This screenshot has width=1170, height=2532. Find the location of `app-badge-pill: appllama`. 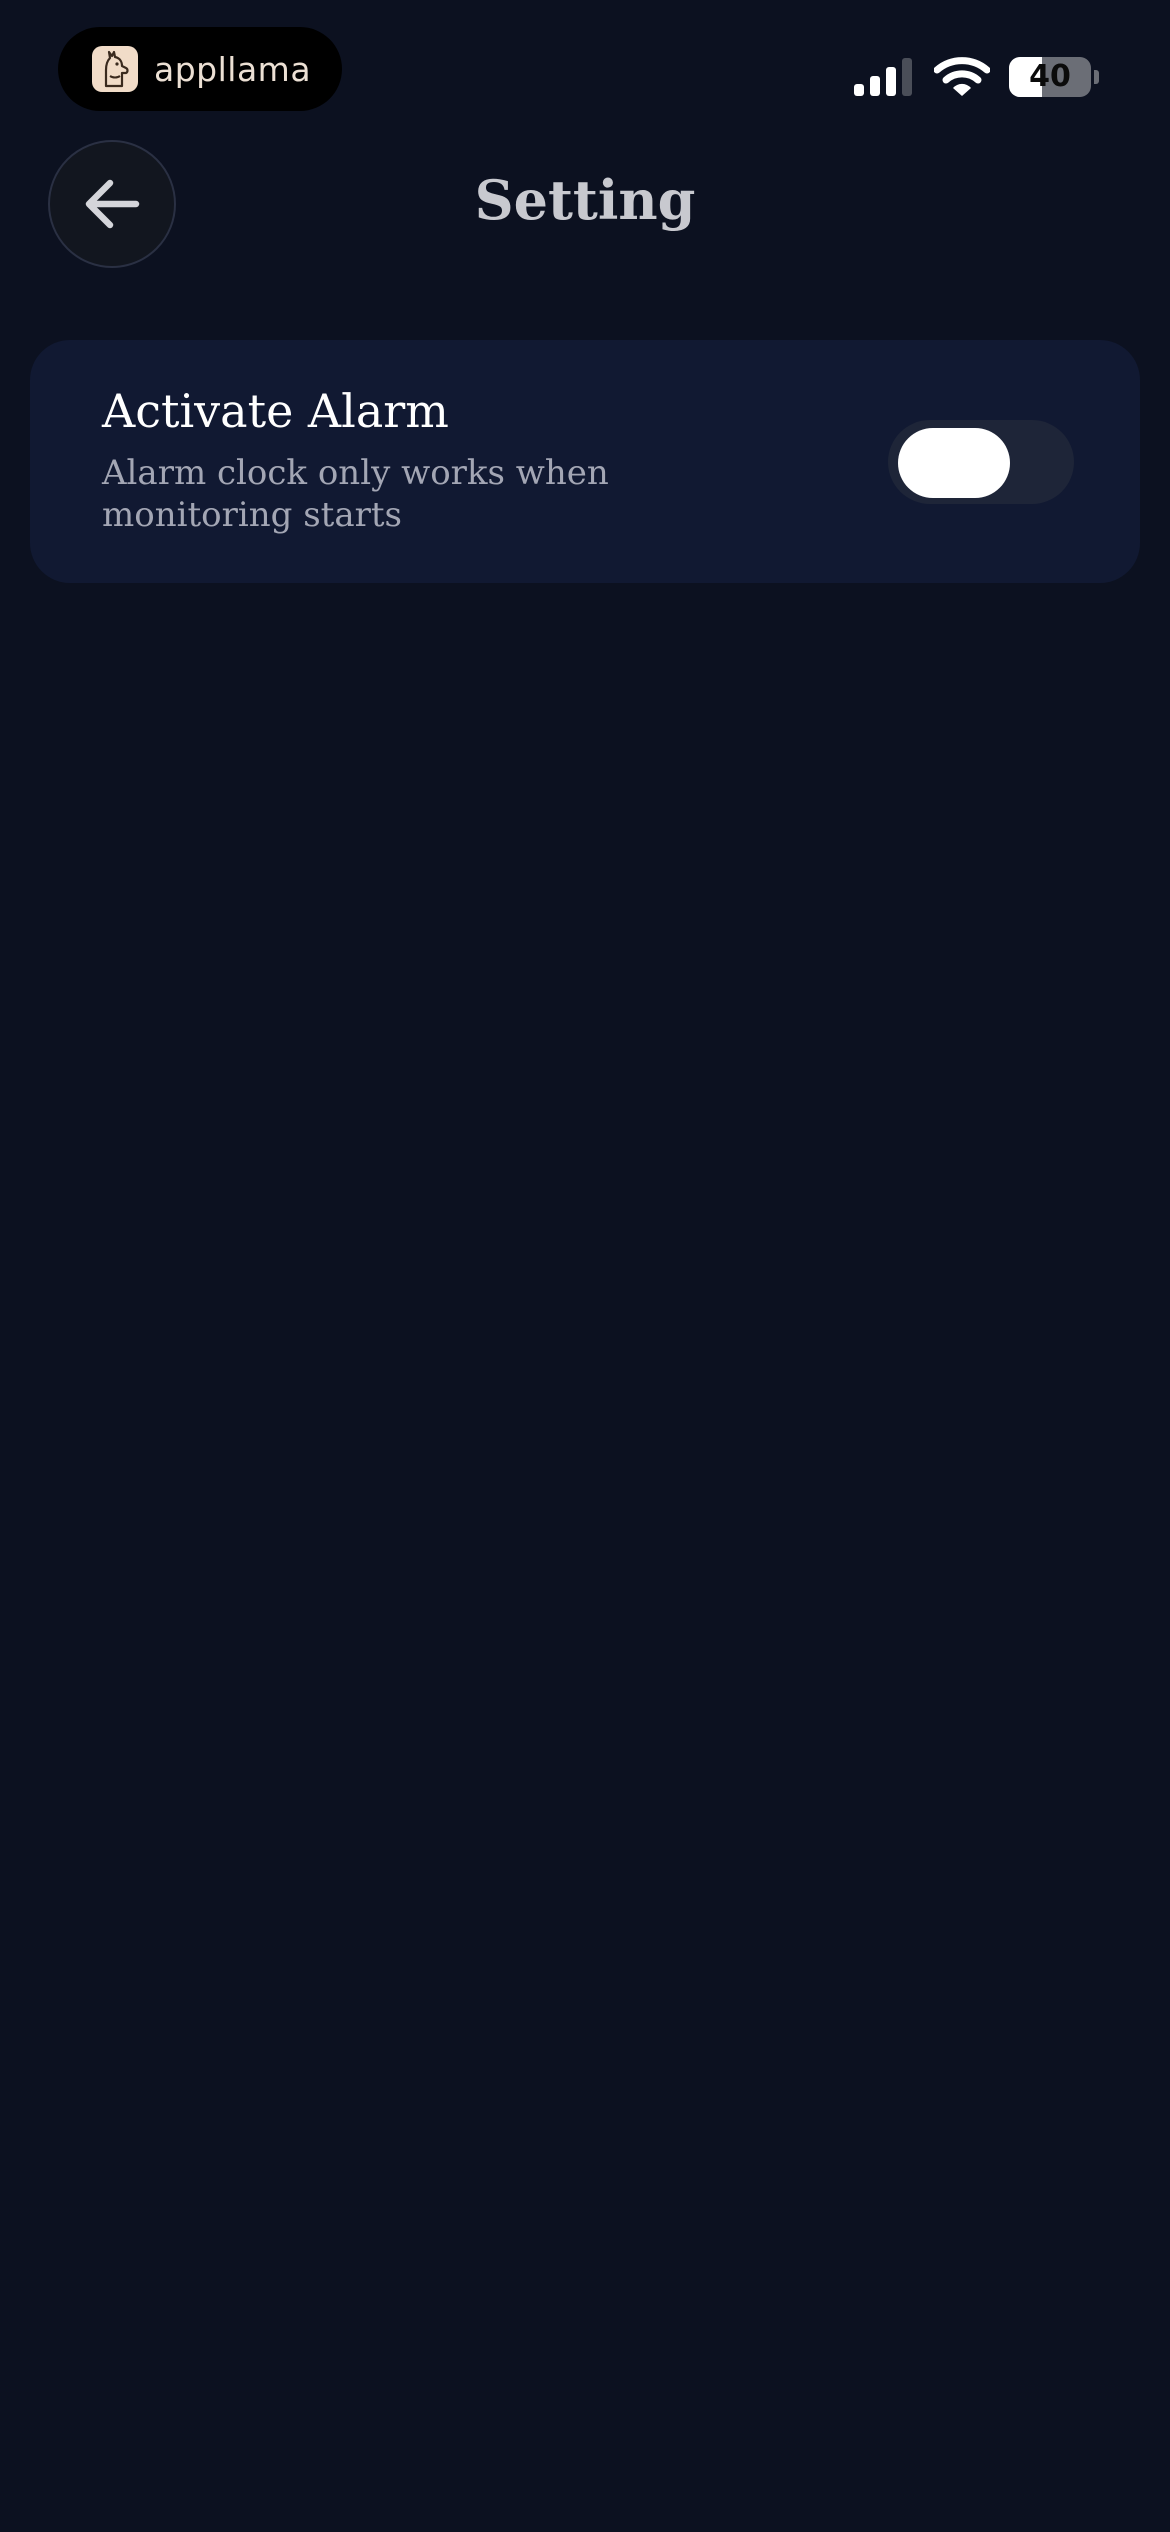

app-badge-pill: appllama is located at coordinates (200, 69).